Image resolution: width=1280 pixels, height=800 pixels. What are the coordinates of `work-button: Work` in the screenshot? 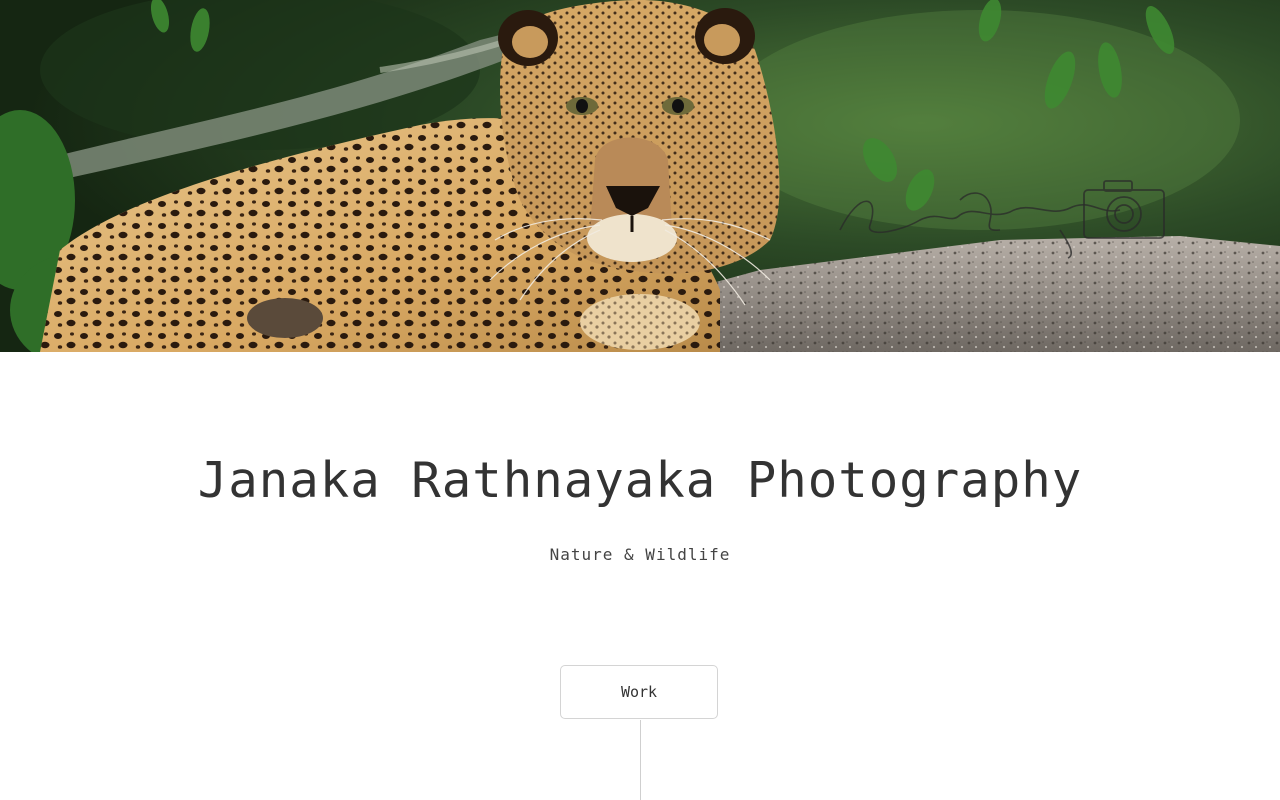 It's located at (639, 692).